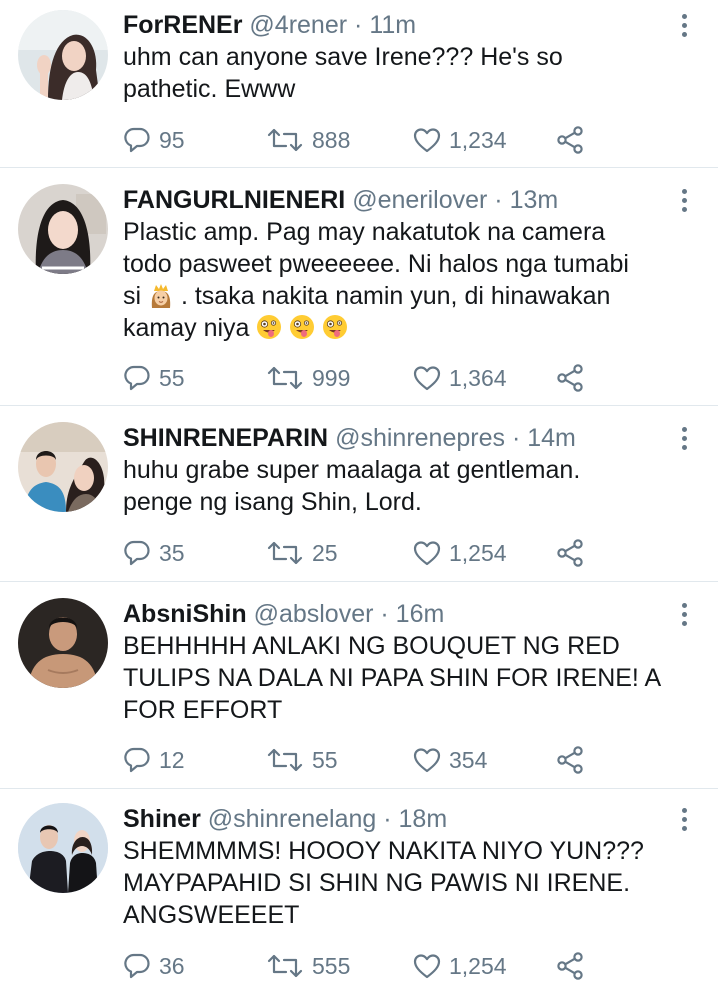 The height and width of the screenshot is (989, 718). Describe the element at coordinates (478, 966) in the screenshot. I see `like-count: 1,254` at that location.